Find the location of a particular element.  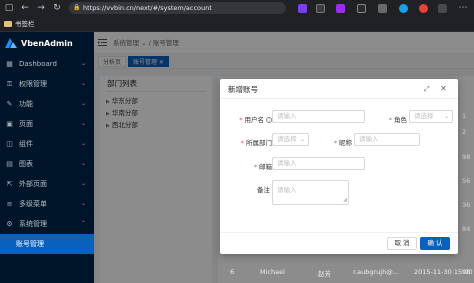

browser-menu-icon: ⋯ is located at coordinates (463, 8).